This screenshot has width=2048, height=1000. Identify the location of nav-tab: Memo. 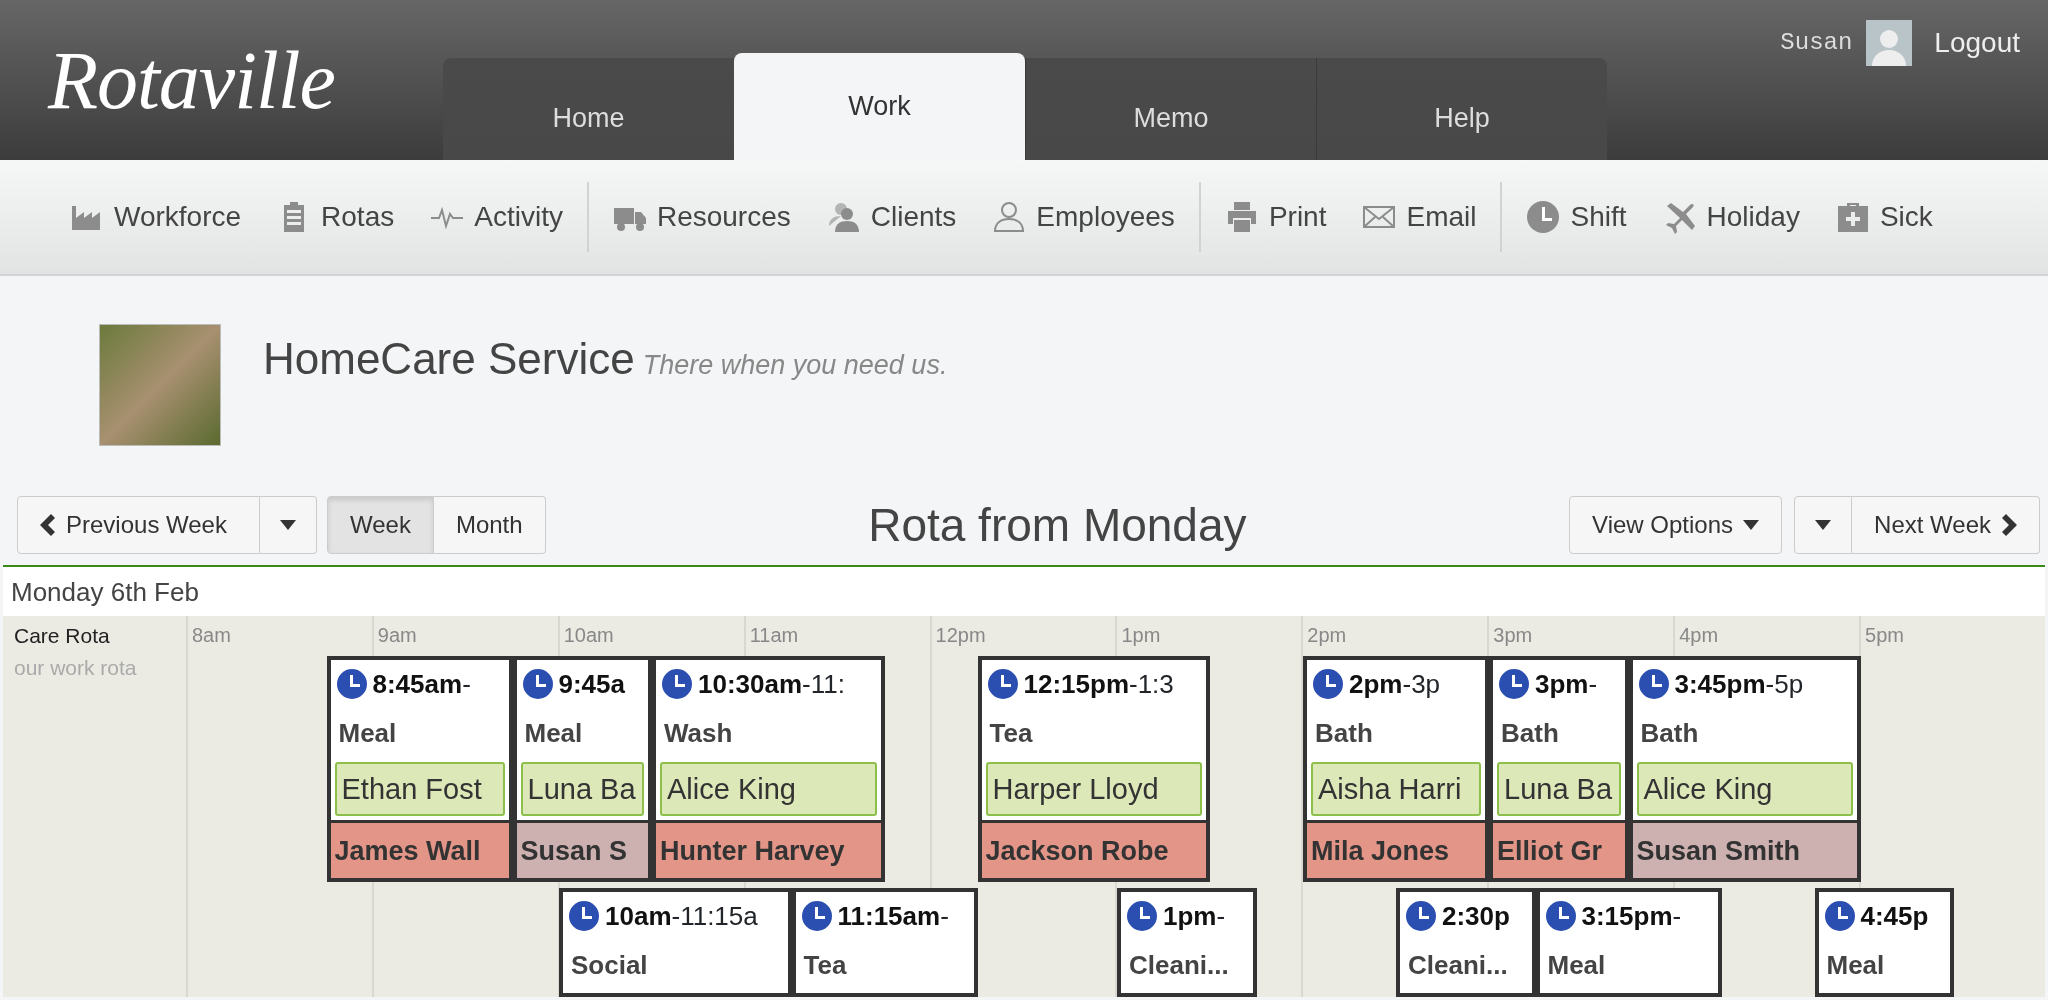
(1170, 109).